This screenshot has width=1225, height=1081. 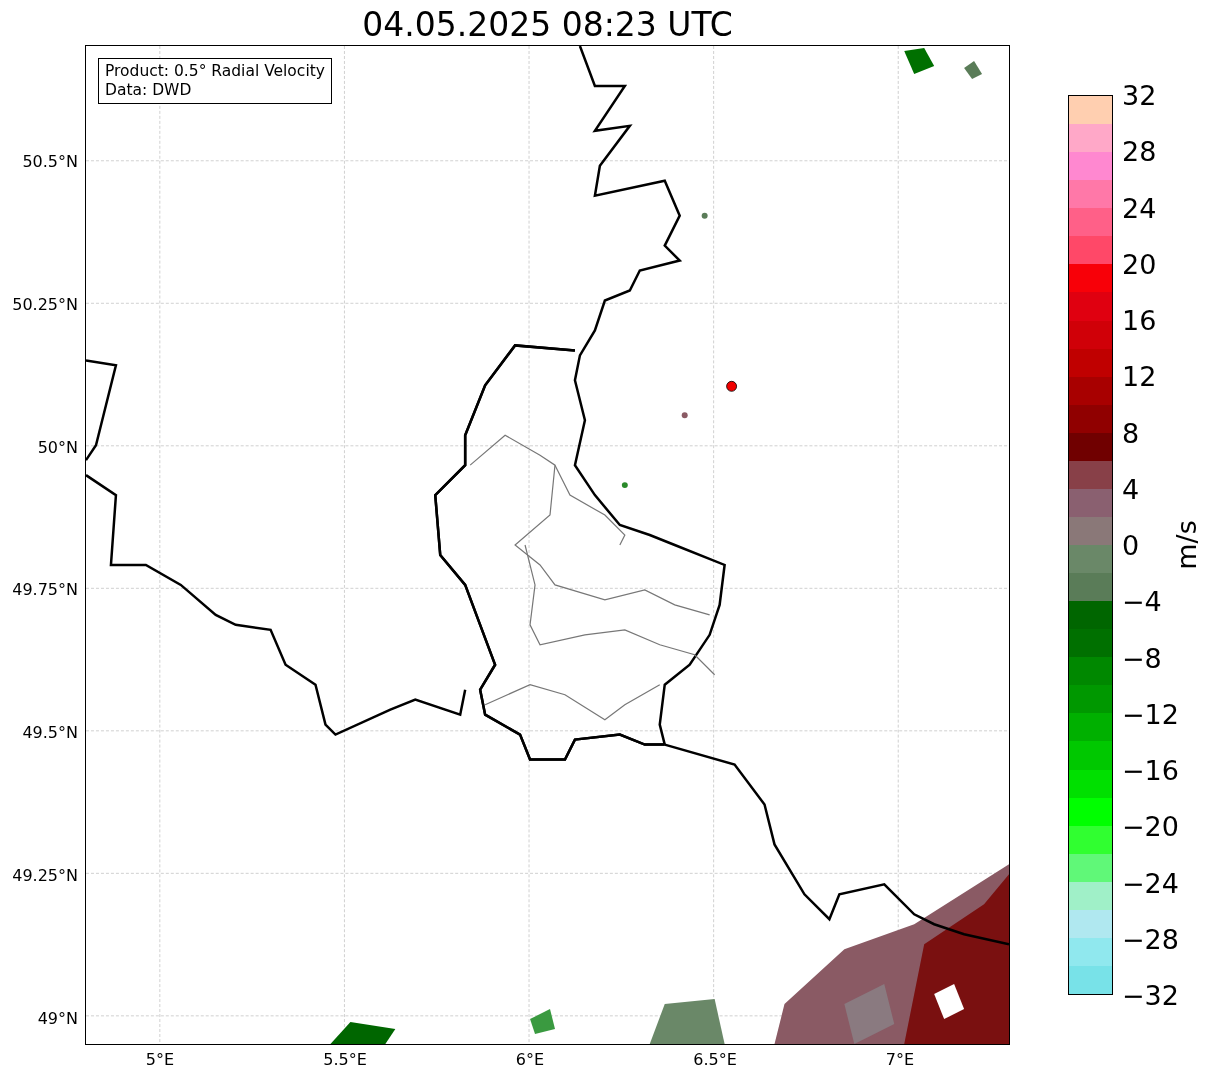 I want to click on longitude-label: 6.5°E, so click(x=715, y=1059).